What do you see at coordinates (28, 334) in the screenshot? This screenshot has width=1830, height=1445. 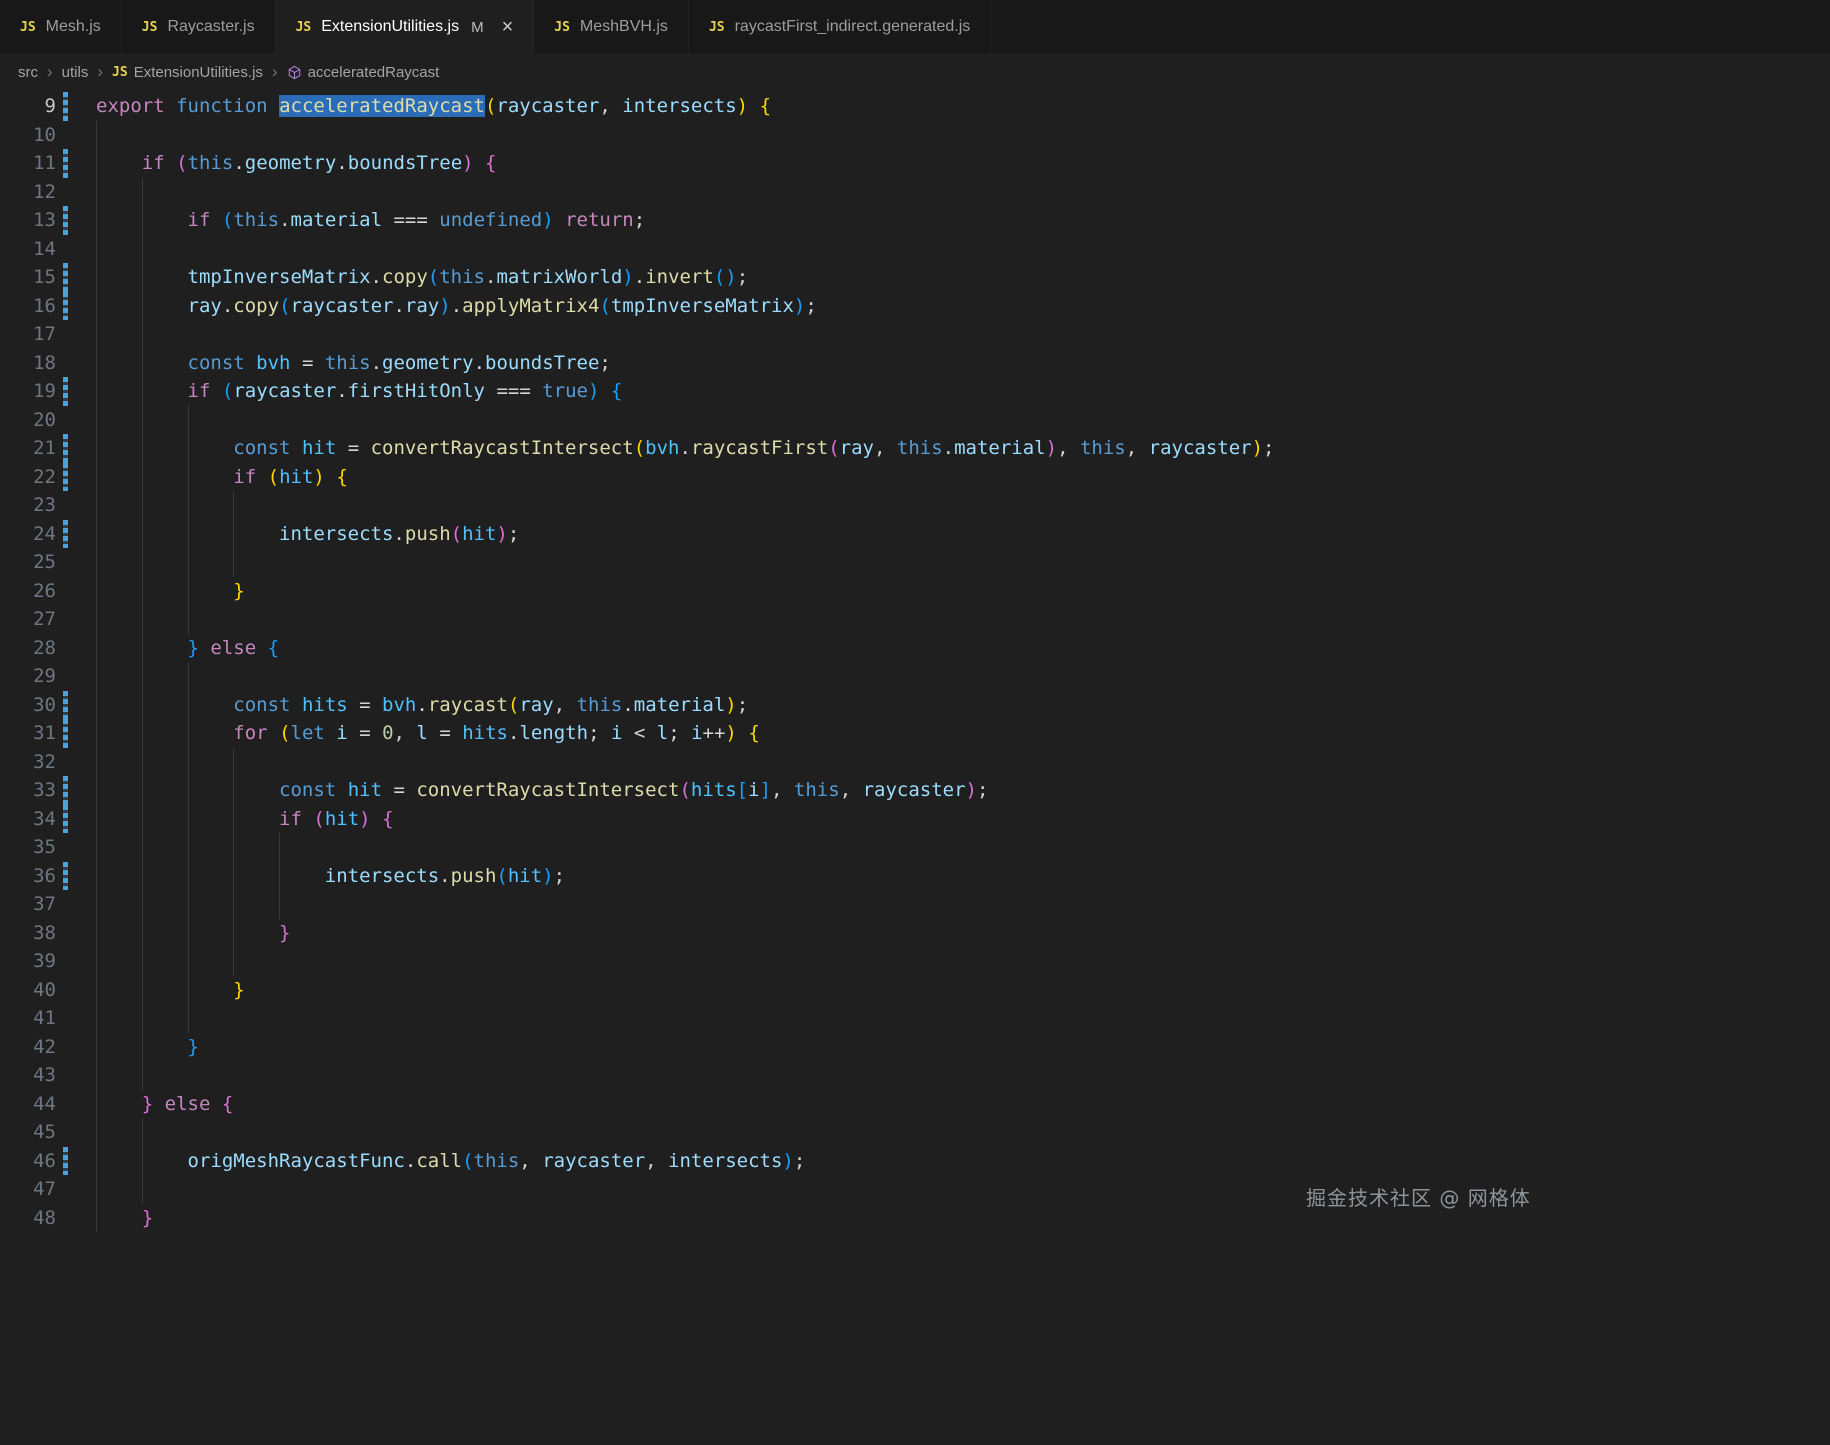 I see `line-number: 17` at bounding box center [28, 334].